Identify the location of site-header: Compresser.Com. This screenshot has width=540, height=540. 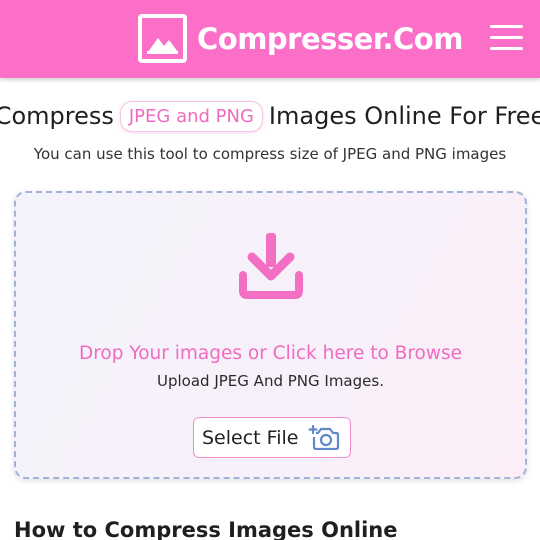
(270, 39).